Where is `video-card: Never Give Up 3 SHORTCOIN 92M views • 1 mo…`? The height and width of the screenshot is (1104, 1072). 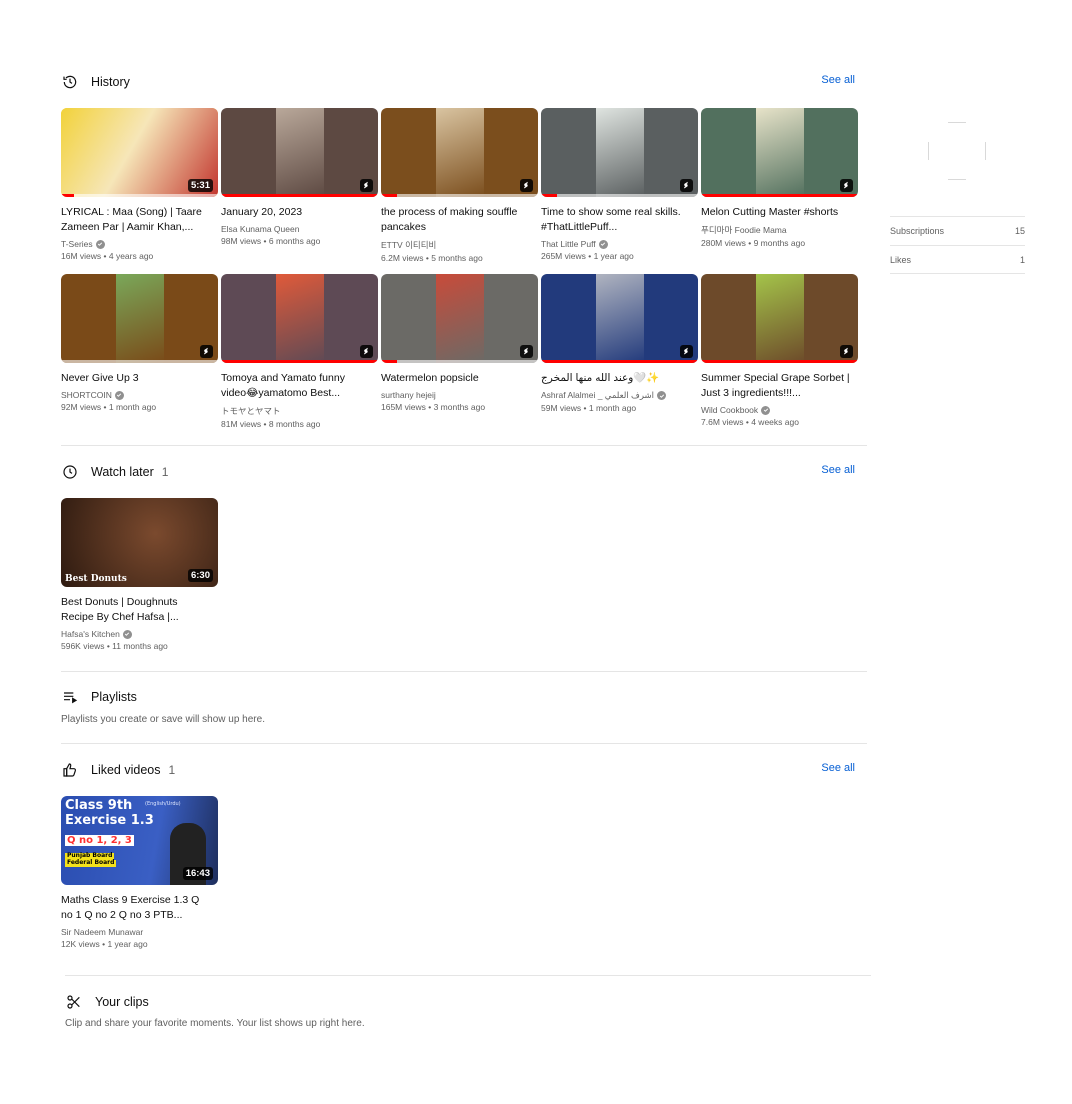 video-card: Never Give Up 3 SHORTCOIN 92M views • 1 mo… is located at coordinates (139, 351).